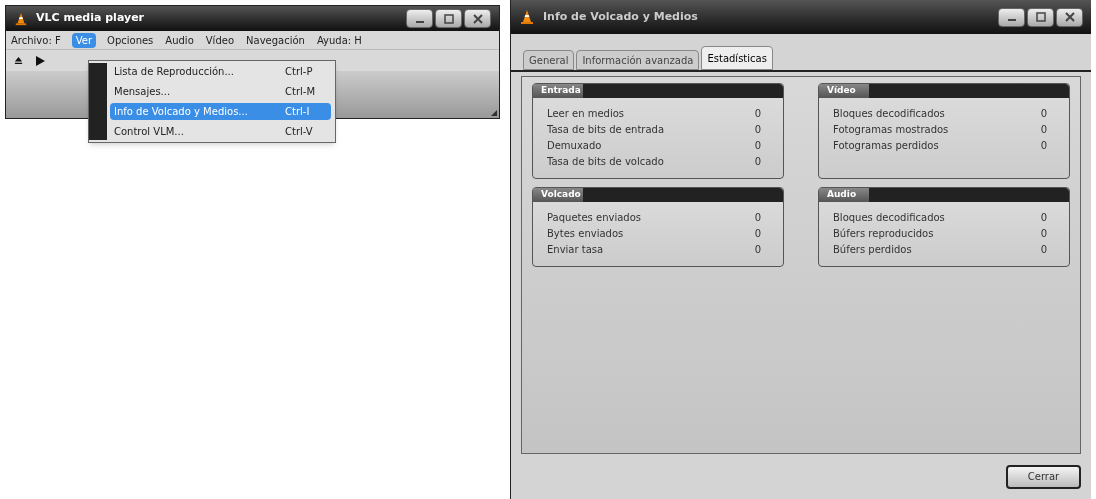 The image size is (1096, 499). Describe the element at coordinates (275, 40) in the screenshot. I see `menu-item: Navegación` at that location.